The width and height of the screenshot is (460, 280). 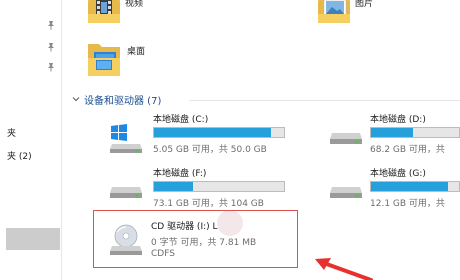 I want to click on folder-label-desktop: 桌面, so click(x=136, y=52).